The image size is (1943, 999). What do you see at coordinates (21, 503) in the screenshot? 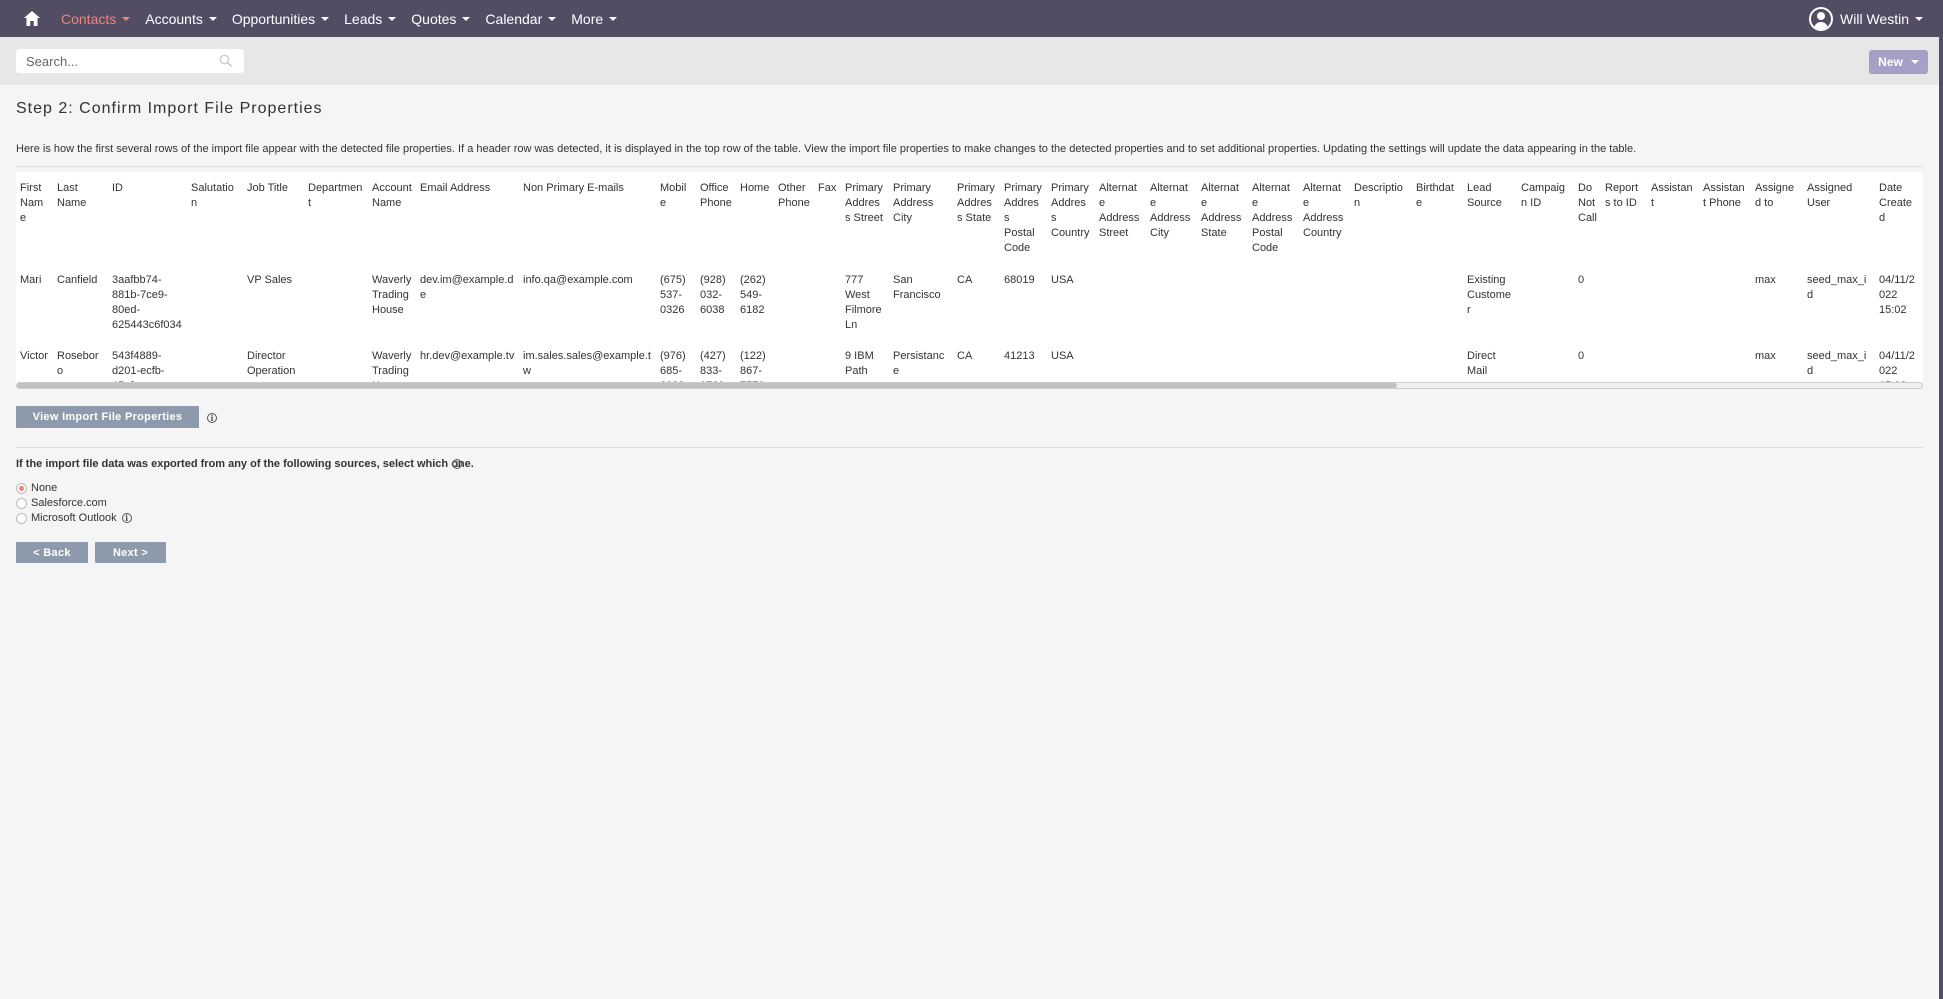
I see `radio-salesforce` at bounding box center [21, 503].